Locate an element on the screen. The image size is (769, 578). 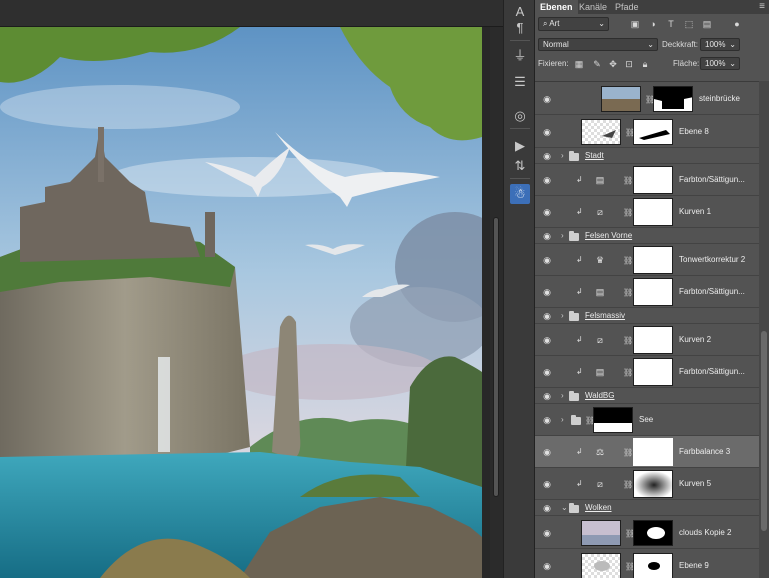
lock-position-icon: ✥ is located at coordinates (613, 64).